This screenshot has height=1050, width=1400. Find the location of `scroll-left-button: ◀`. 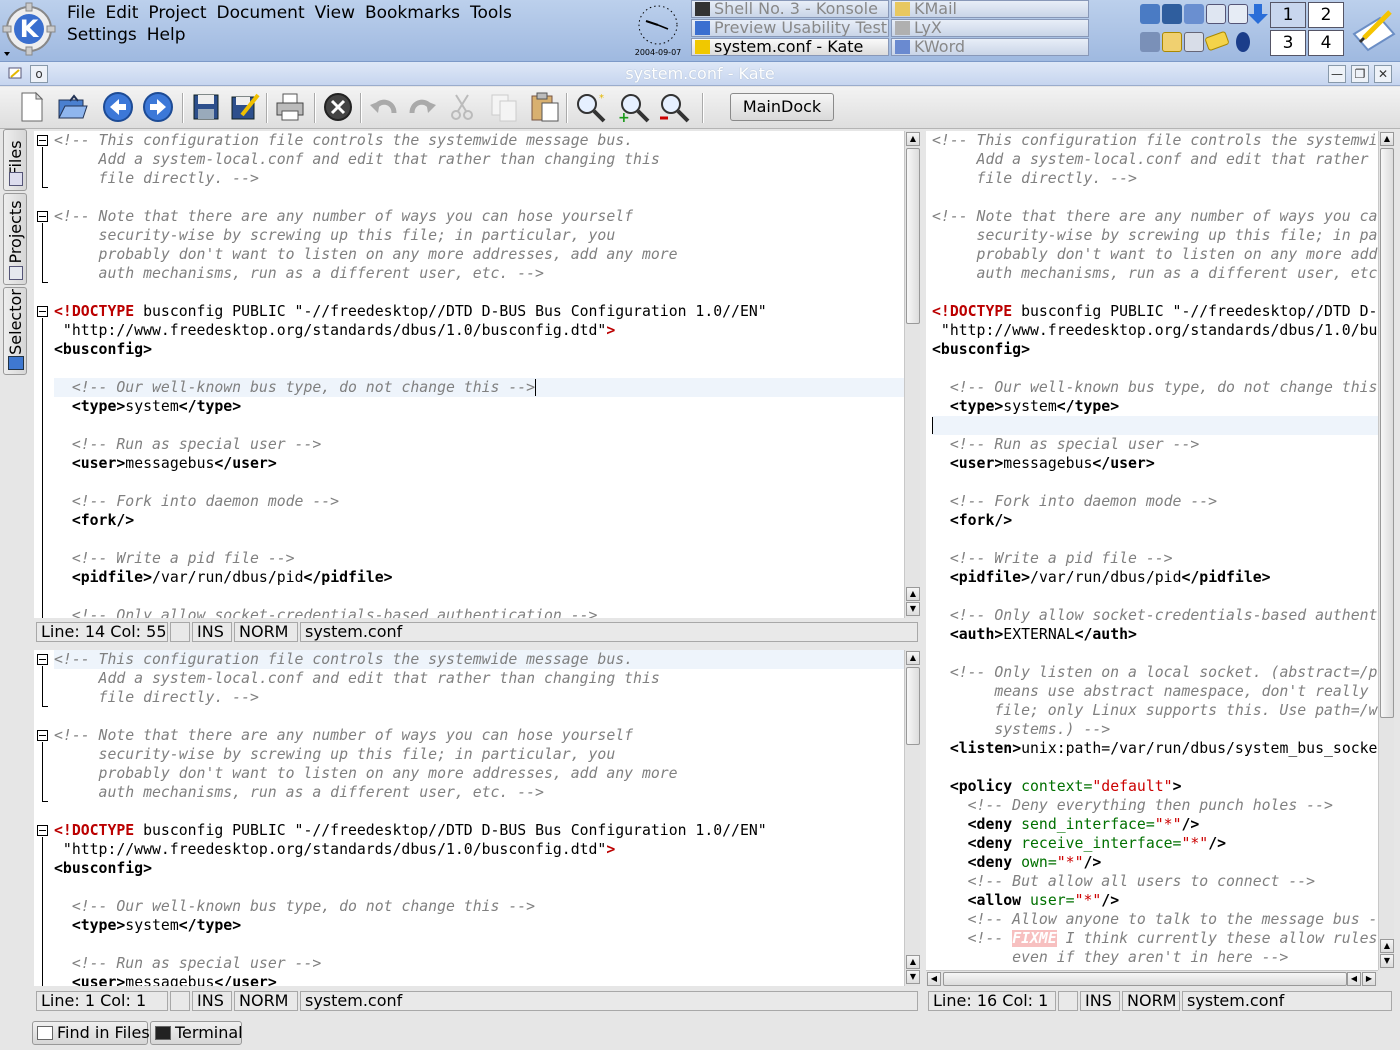

scroll-left-button: ◀ is located at coordinates (1354, 979).